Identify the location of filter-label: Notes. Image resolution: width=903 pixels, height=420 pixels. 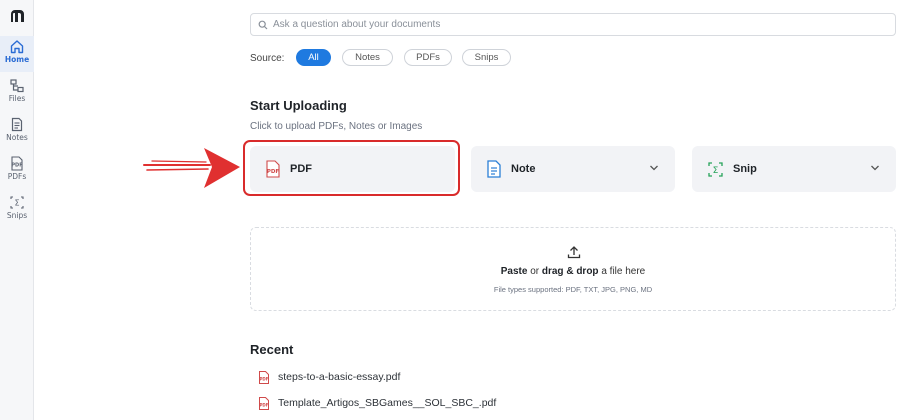
(367, 57).